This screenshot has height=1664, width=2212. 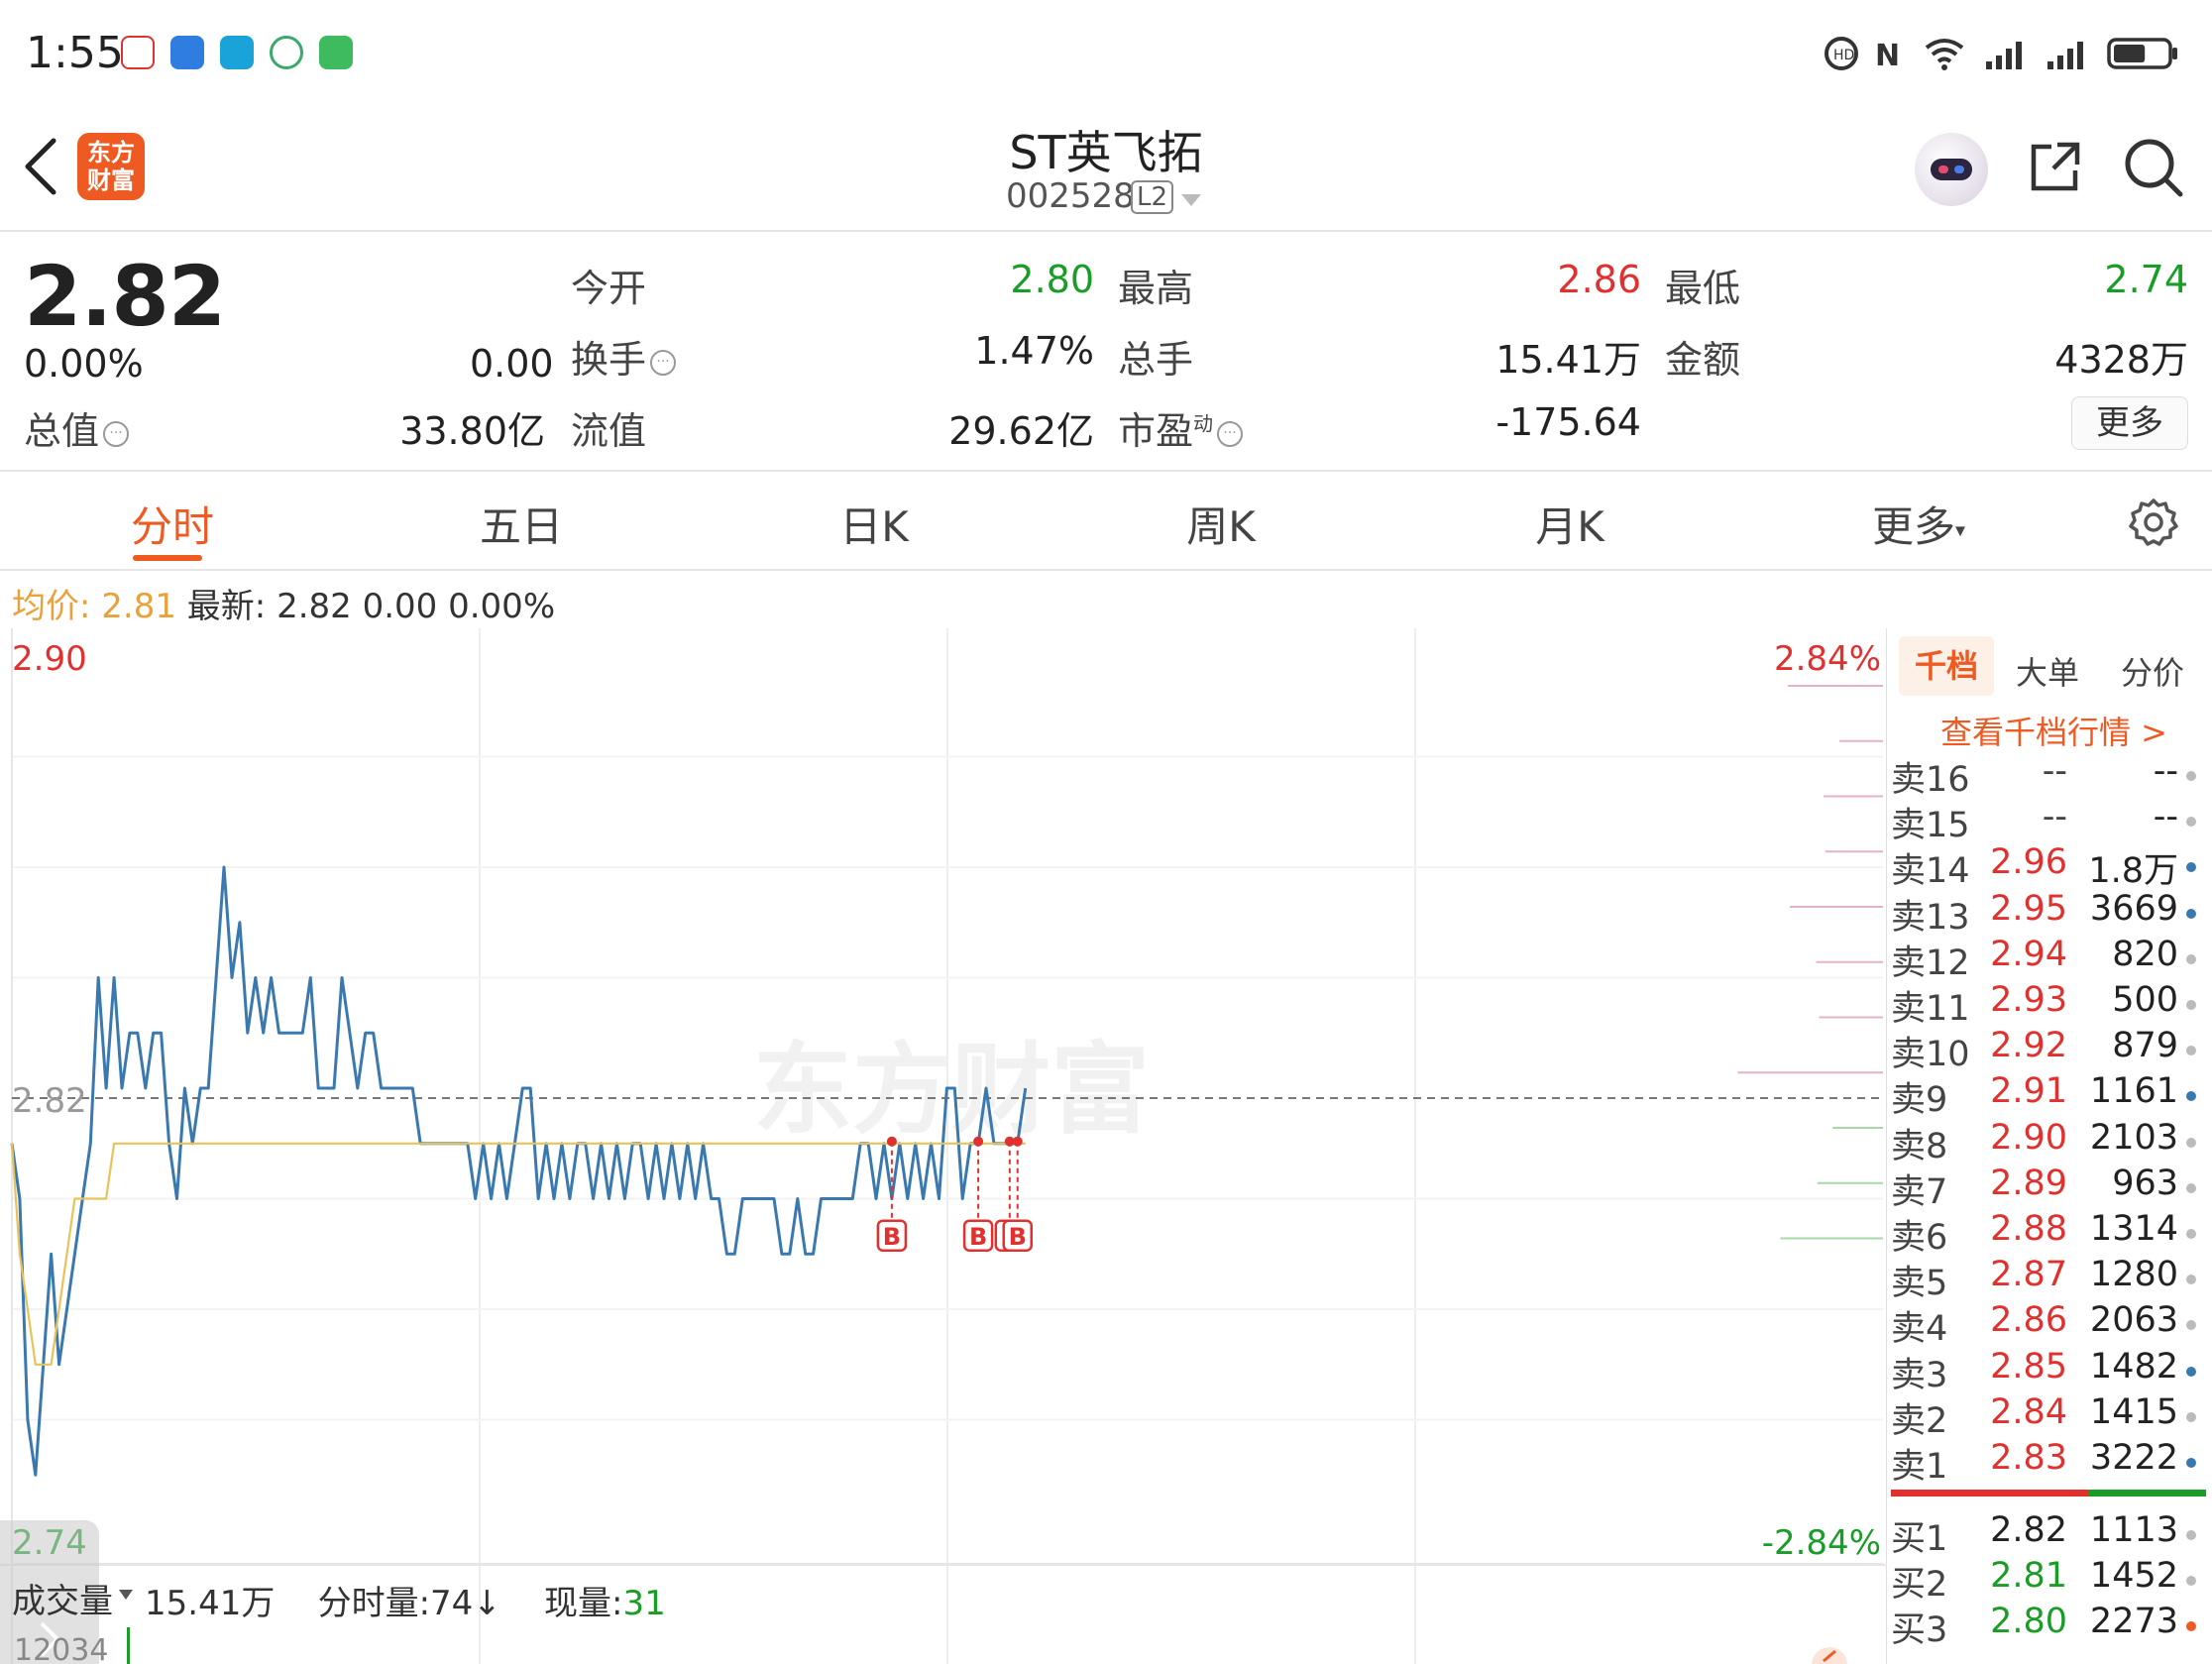 I want to click on turnover-label: 换手 ···, so click(x=624, y=356).